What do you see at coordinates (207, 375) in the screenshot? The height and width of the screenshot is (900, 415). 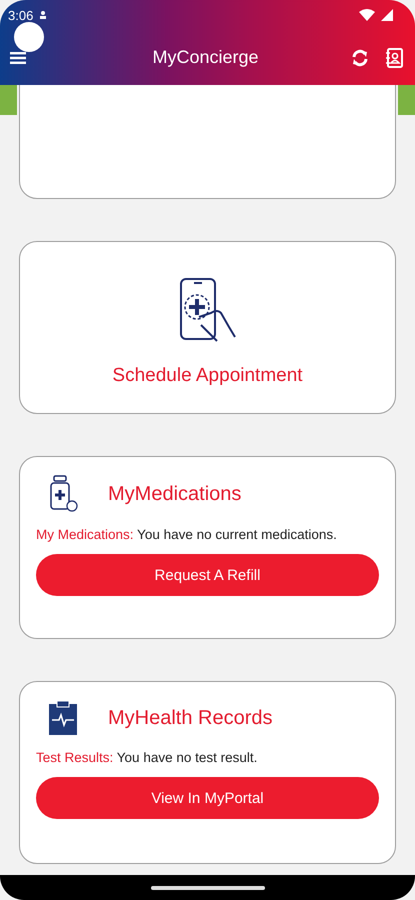 I see `card-title: Schedule Appointment` at bounding box center [207, 375].